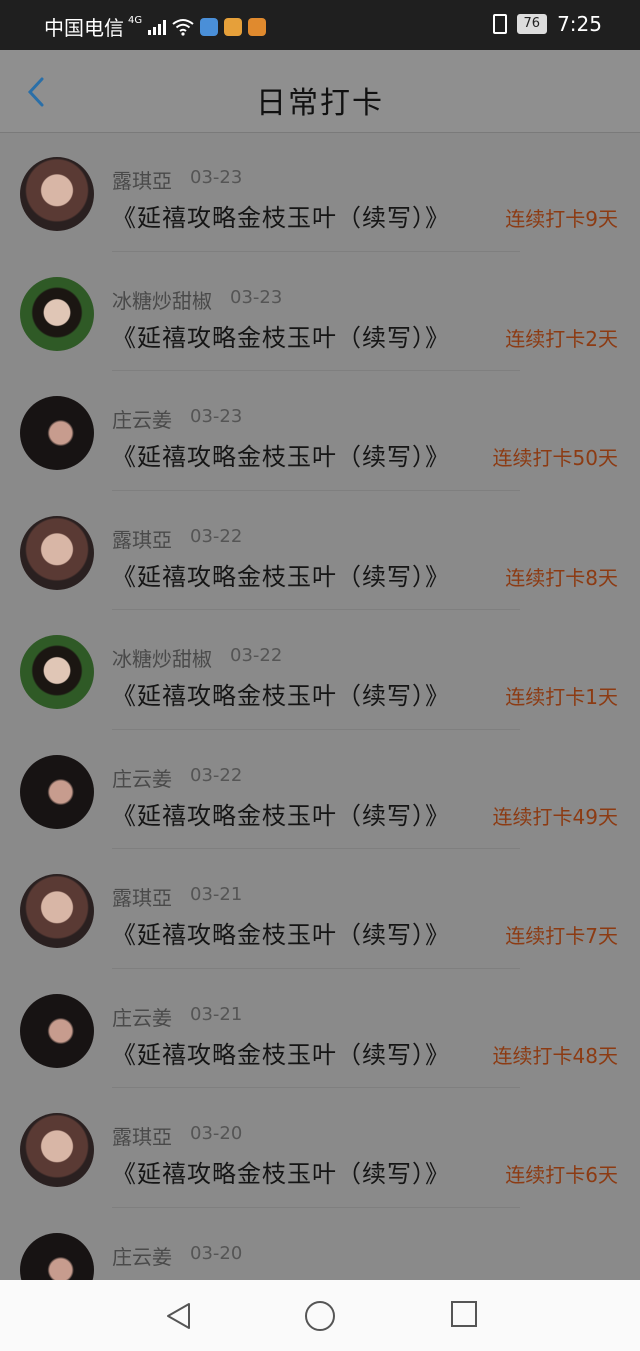 Image resolution: width=640 pixels, height=1351 pixels. Describe the element at coordinates (561, 697) in the screenshot. I see `streak-label: 连续打卡1天` at that location.